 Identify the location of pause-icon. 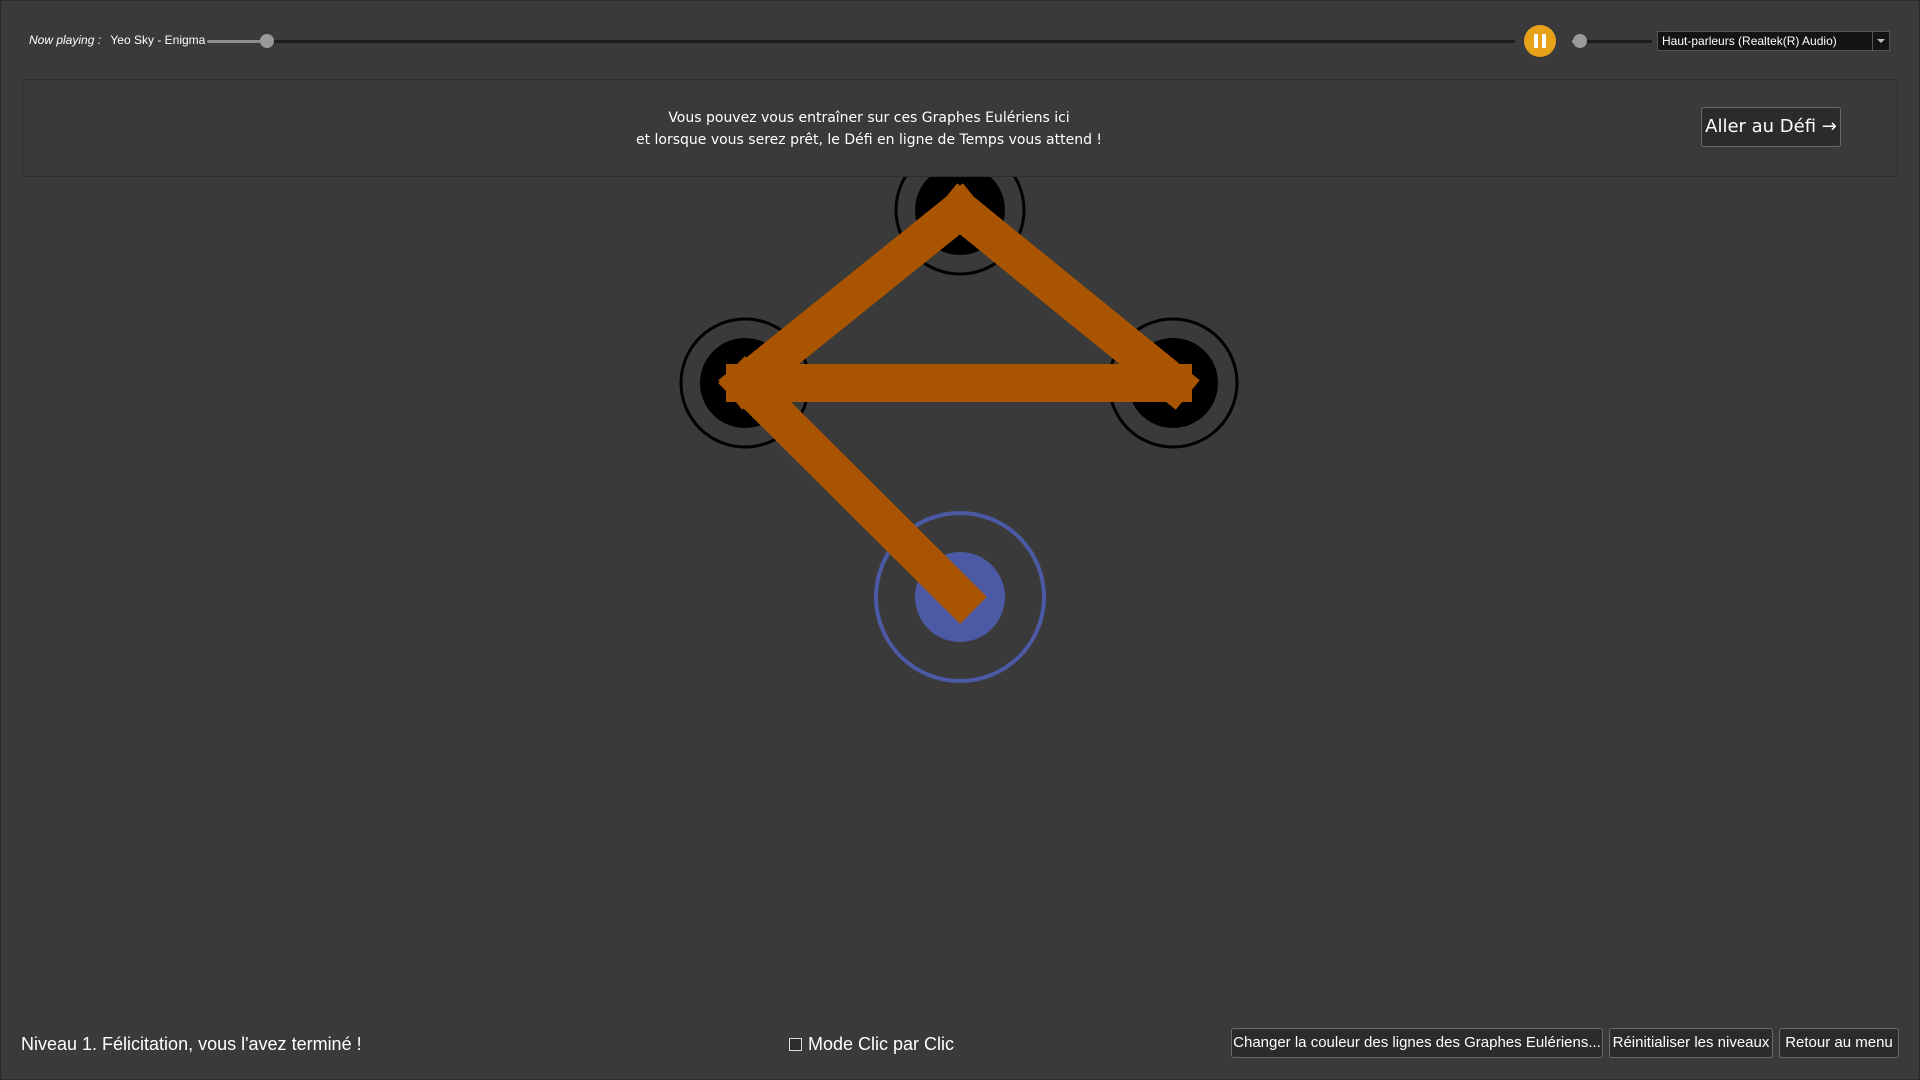
(1540, 41).